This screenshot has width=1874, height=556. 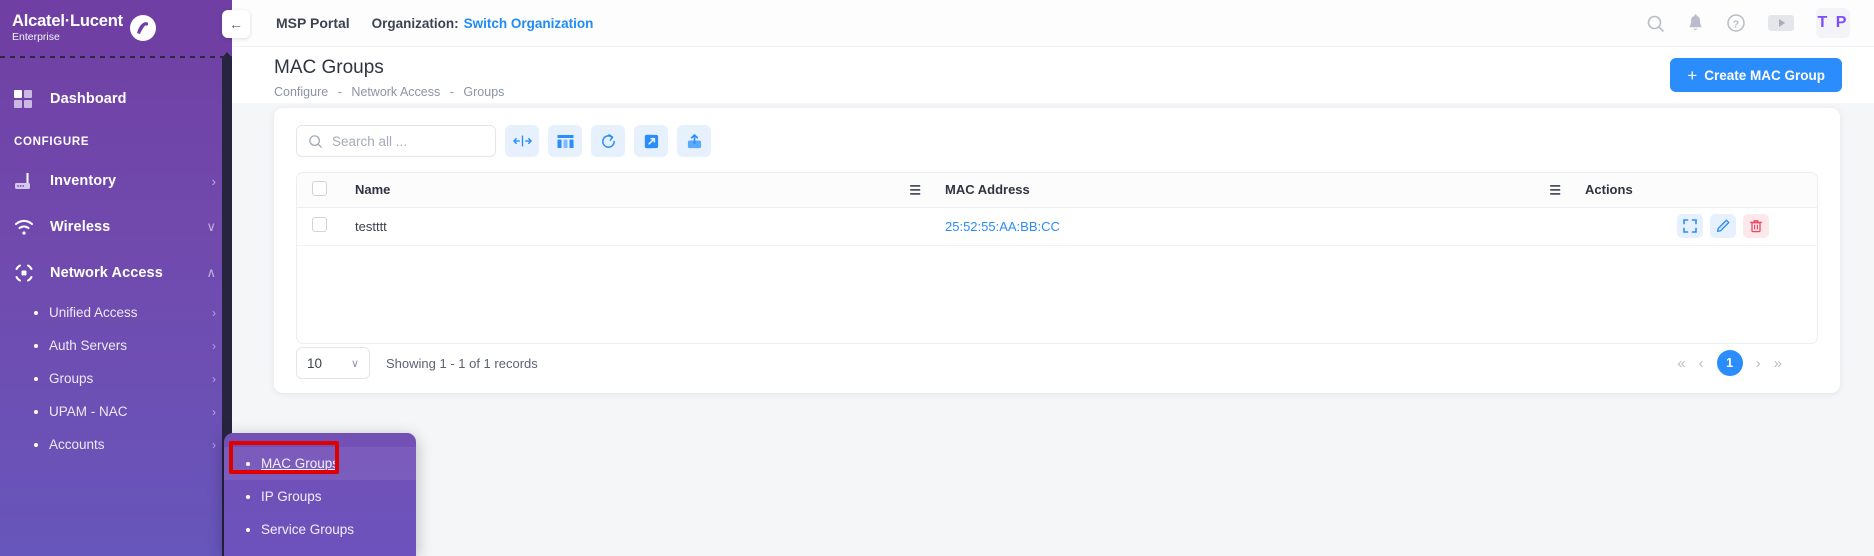 What do you see at coordinates (116, 378) in the screenshot?
I see `sidebar-subitem-groups: Groups ›` at bounding box center [116, 378].